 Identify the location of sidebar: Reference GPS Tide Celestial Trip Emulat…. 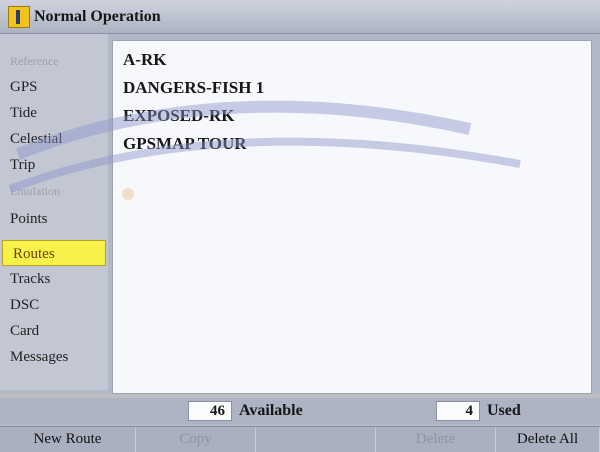
(54, 212).